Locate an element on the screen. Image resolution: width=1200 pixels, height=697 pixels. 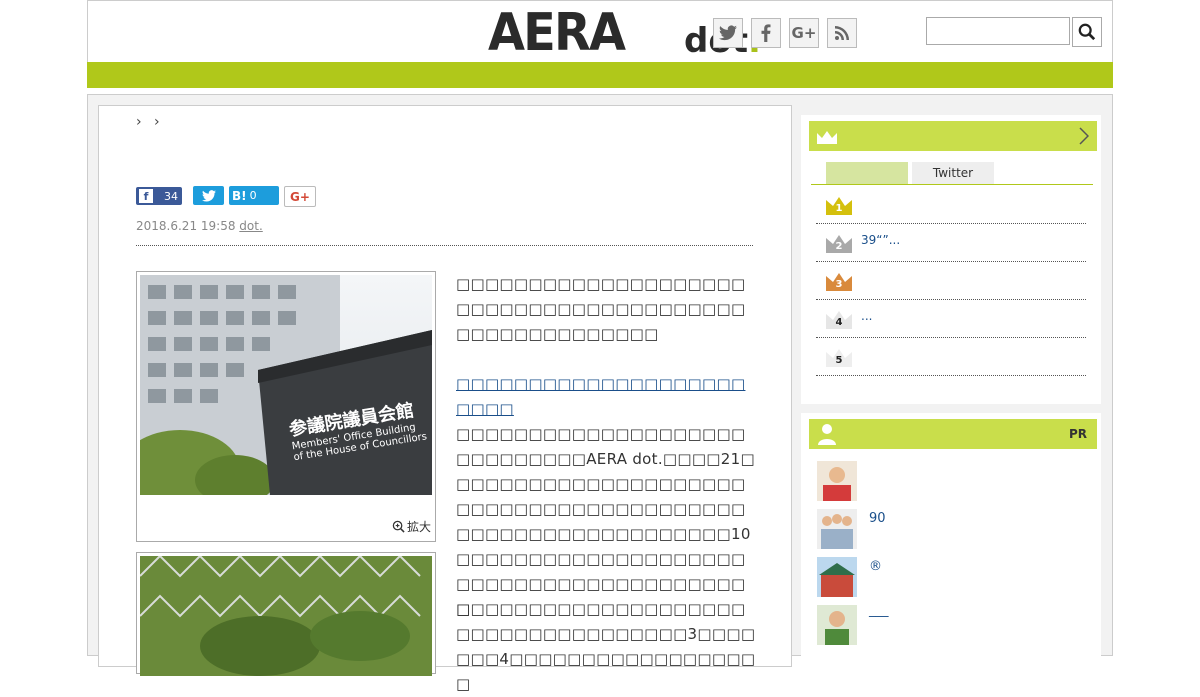
pr-label: PR is located at coordinates (1077, 434).